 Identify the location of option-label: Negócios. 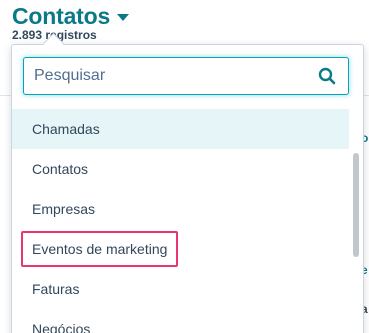
(61, 327).